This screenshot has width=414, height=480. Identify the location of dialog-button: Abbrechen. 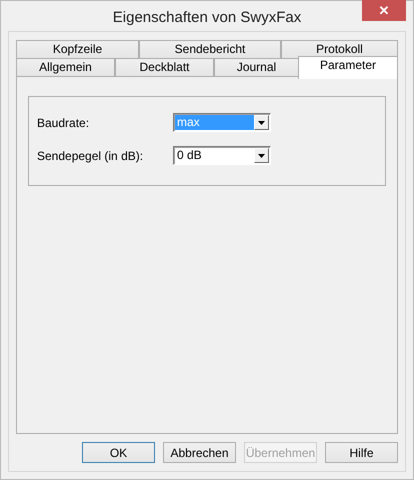
(199, 452).